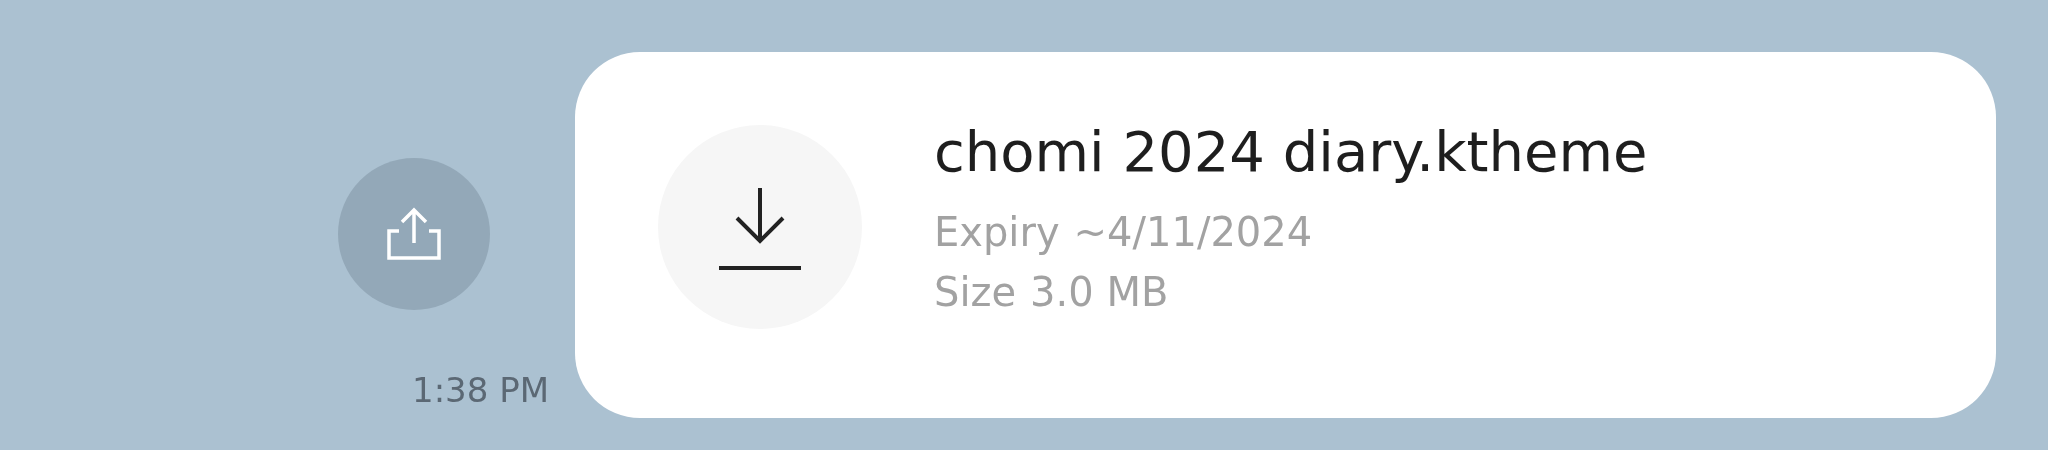  I want to click on message-time: 1:38 PM, so click(480, 390).